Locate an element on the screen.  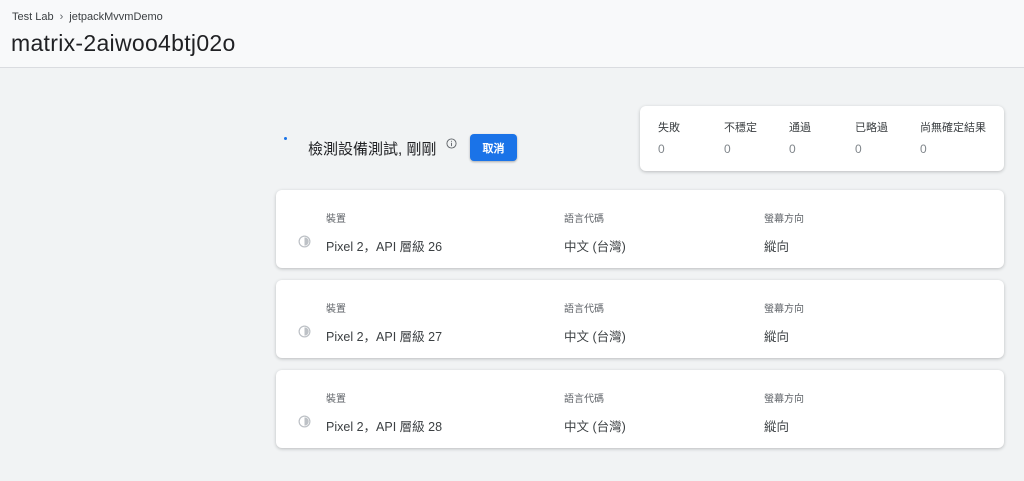
stat-passed: 通過 0 is located at coordinates (800, 137).